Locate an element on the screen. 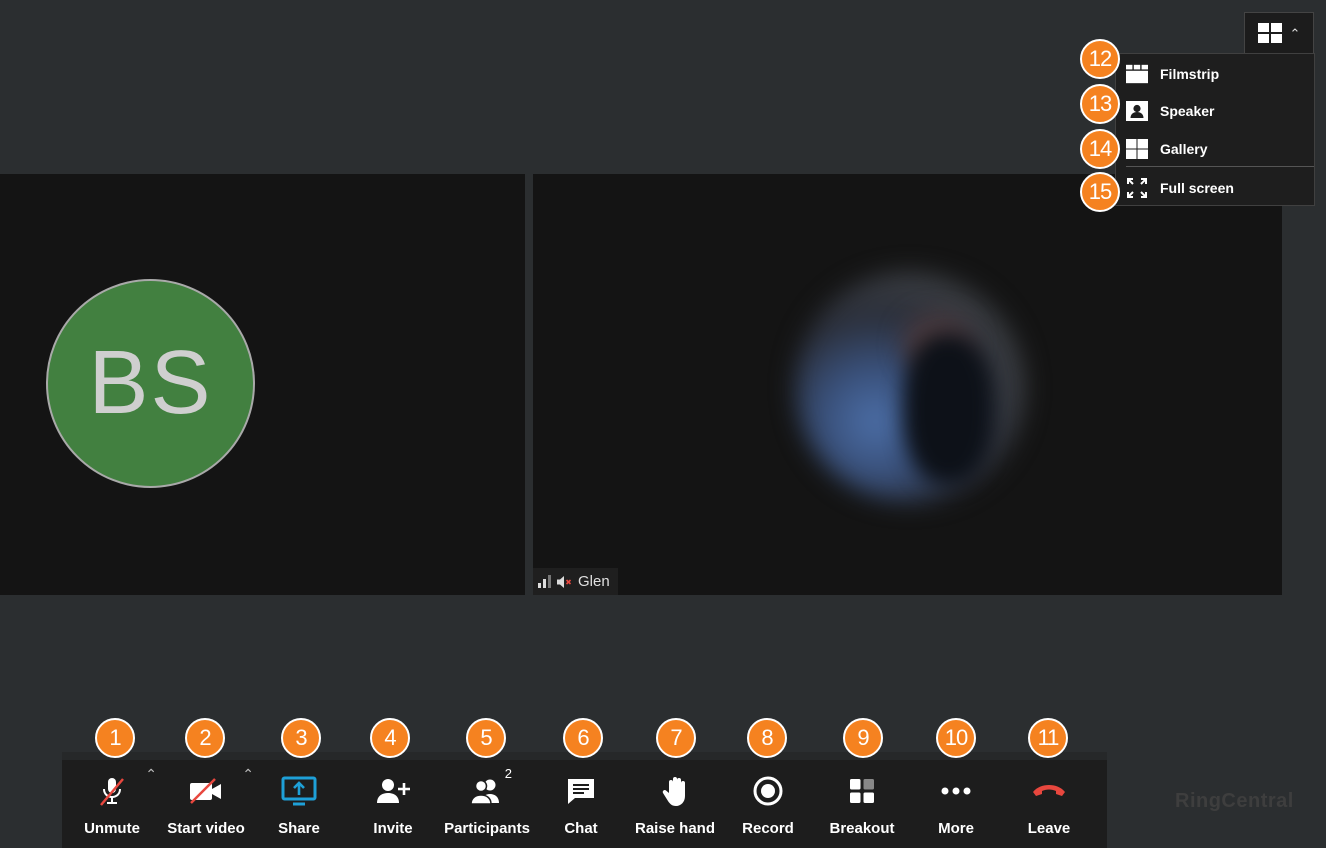  participants-icon is located at coordinates (484, 792).